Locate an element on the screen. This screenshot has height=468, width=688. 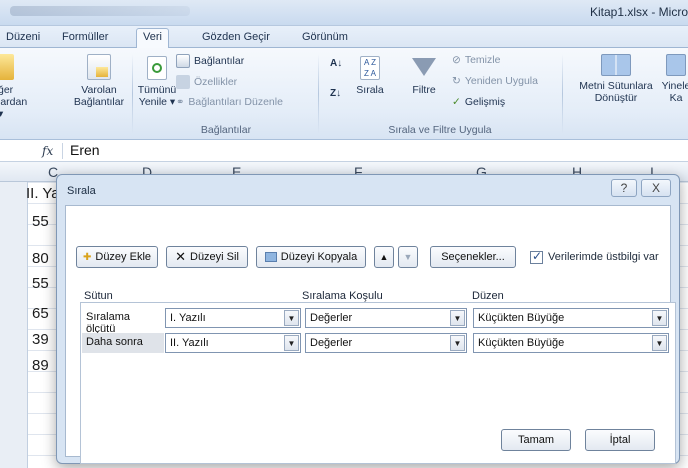
row-headers is located at coordinates (14, 325).